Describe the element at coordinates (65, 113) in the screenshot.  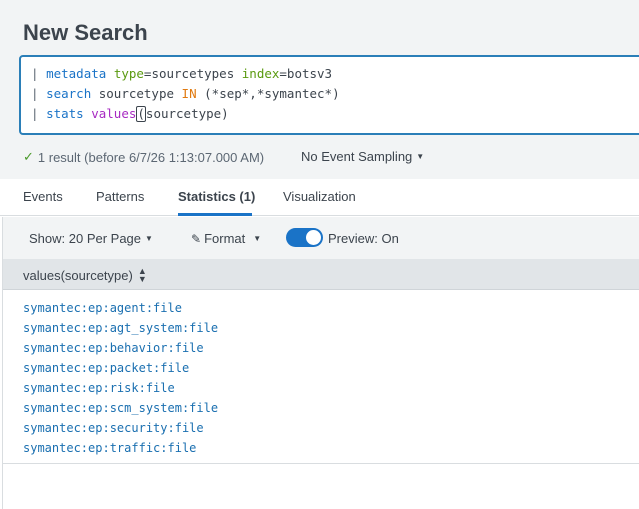
I see `query-command: stats` at that location.